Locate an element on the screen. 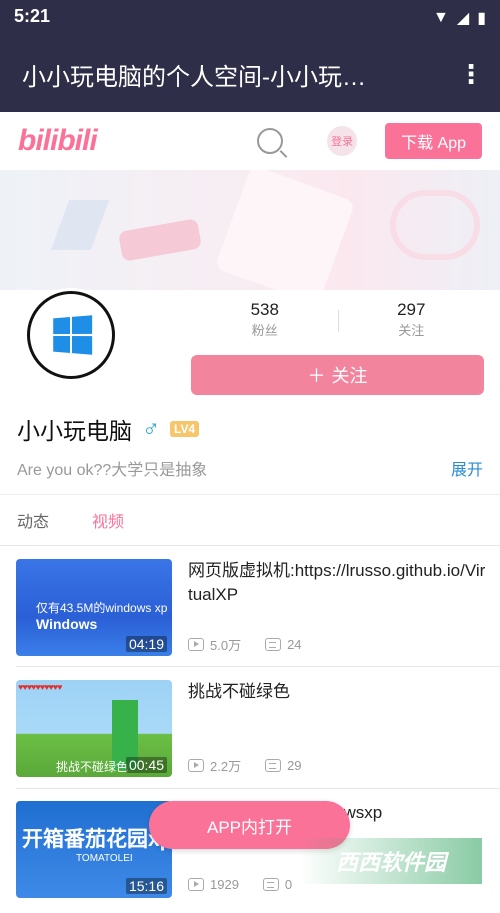 The height and width of the screenshot is (913, 500). battery-icon: ▮ is located at coordinates (481, 18).